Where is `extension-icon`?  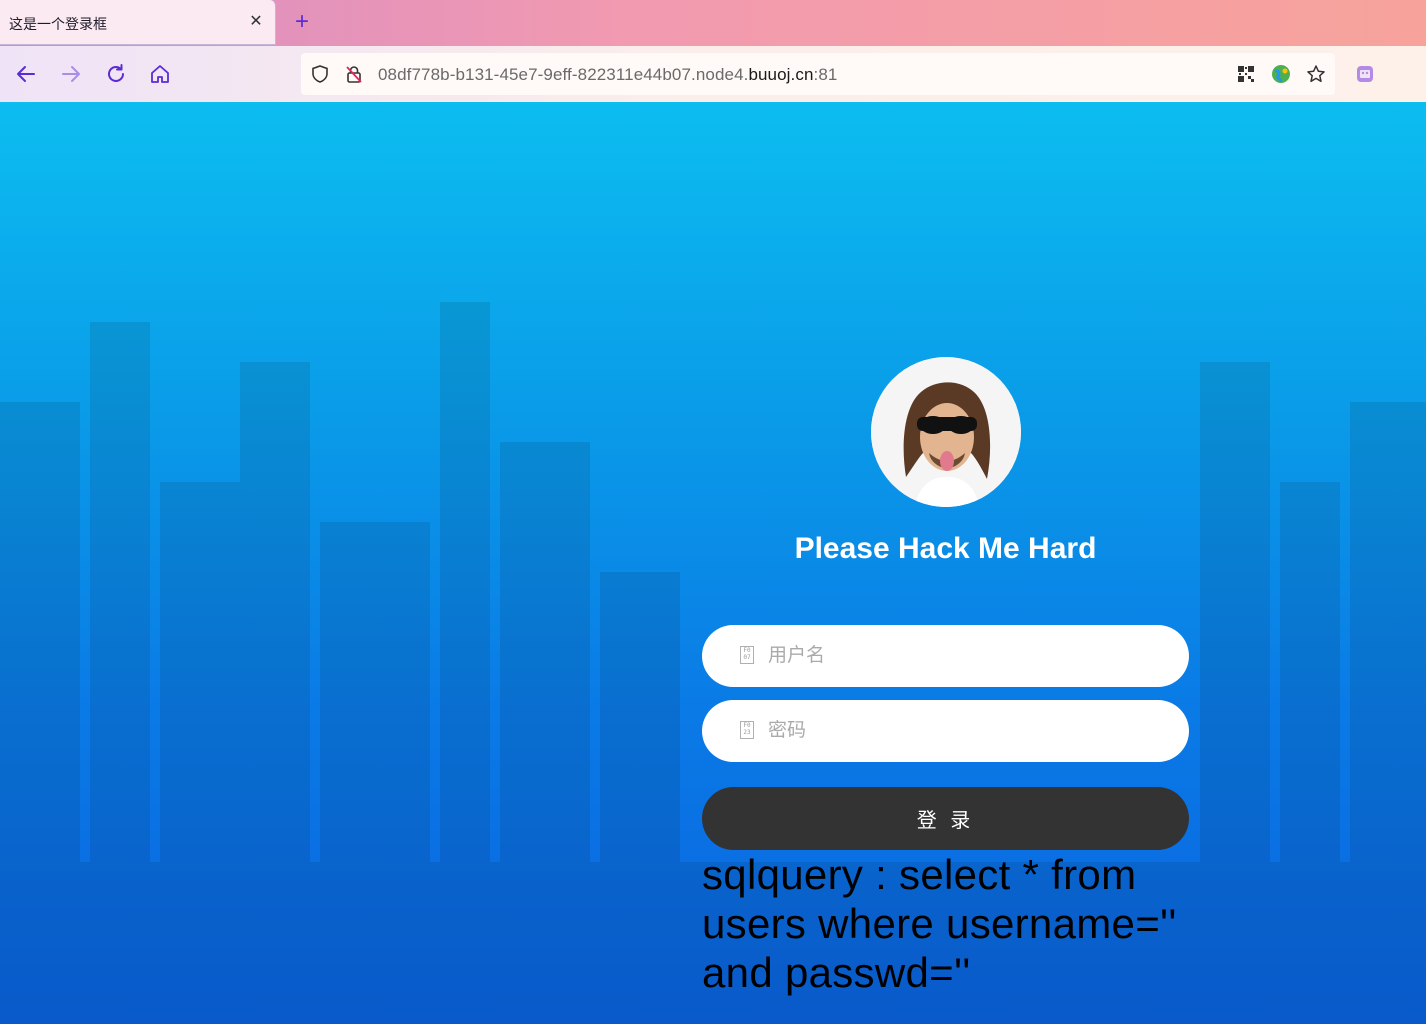 extension-icon is located at coordinates (1365, 74).